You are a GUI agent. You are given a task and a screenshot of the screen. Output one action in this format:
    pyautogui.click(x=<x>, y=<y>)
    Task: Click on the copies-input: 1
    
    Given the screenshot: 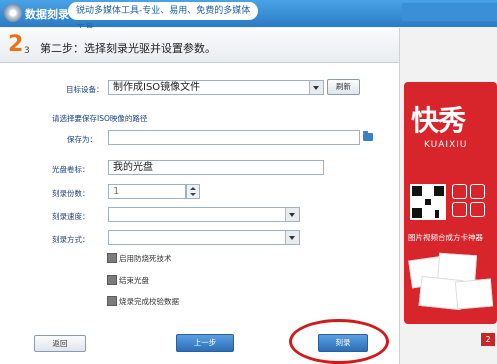 What is the action you would take?
    pyautogui.click(x=147, y=191)
    